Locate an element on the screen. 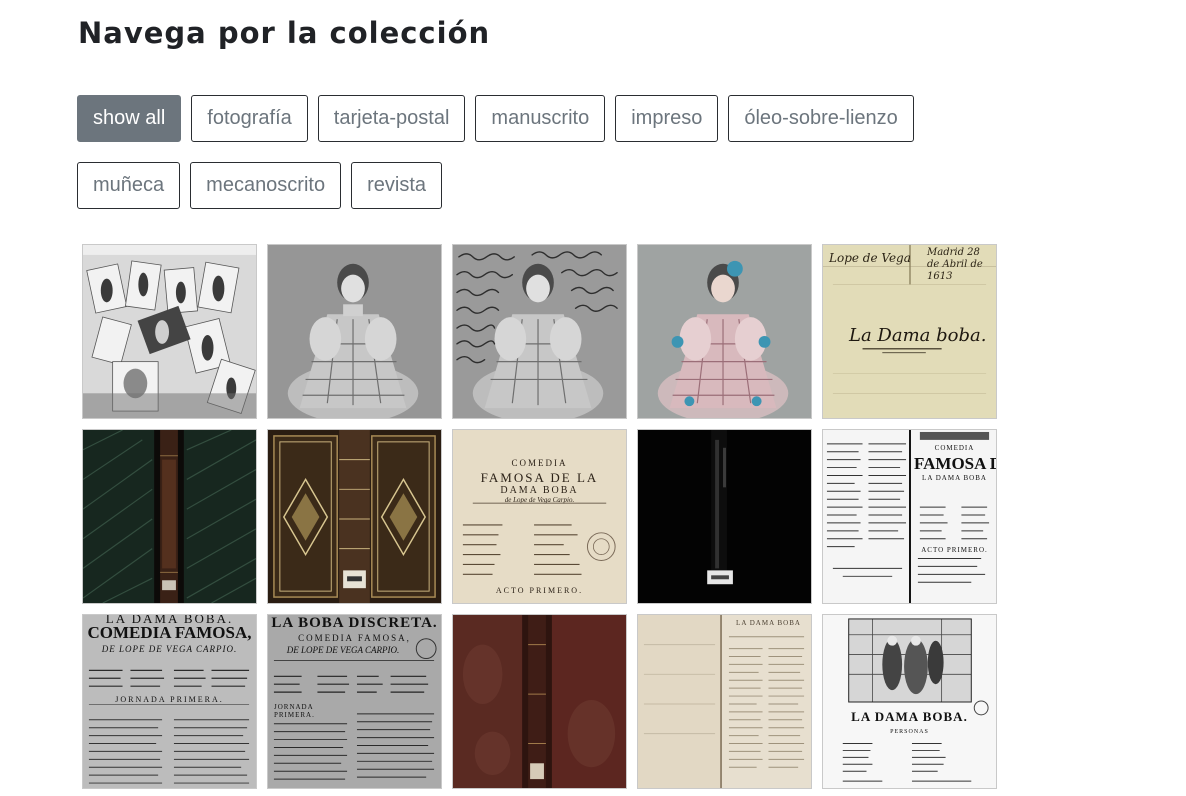 The height and width of the screenshot is (796, 1186). gallery-item-green-book-spine is located at coordinates (169, 516).